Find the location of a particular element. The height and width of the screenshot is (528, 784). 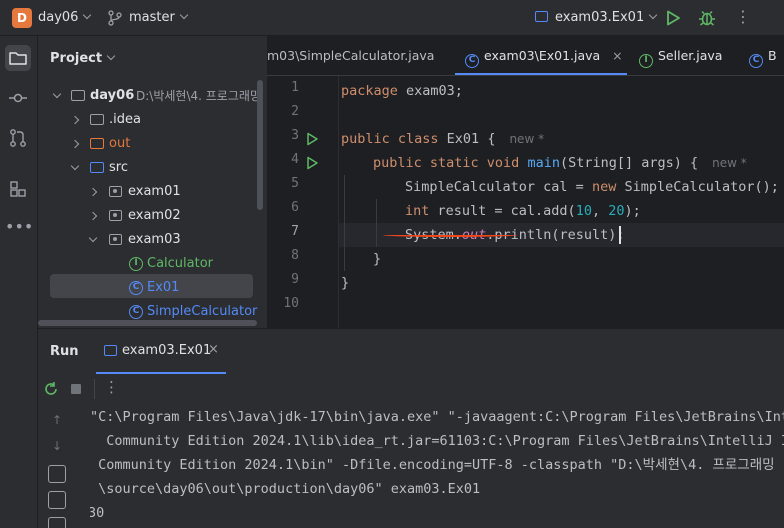

stop-icon is located at coordinates (76, 389).